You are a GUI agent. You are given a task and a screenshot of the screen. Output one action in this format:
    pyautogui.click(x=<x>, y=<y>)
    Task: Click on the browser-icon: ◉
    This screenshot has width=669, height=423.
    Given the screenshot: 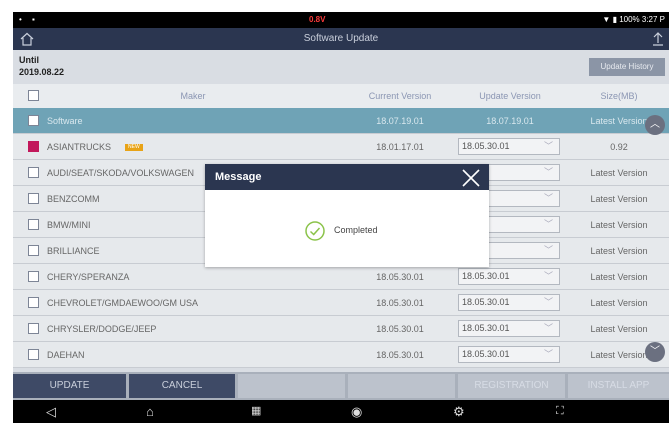 What is the action you would take?
    pyautogui.click(x=356, y=411)
    